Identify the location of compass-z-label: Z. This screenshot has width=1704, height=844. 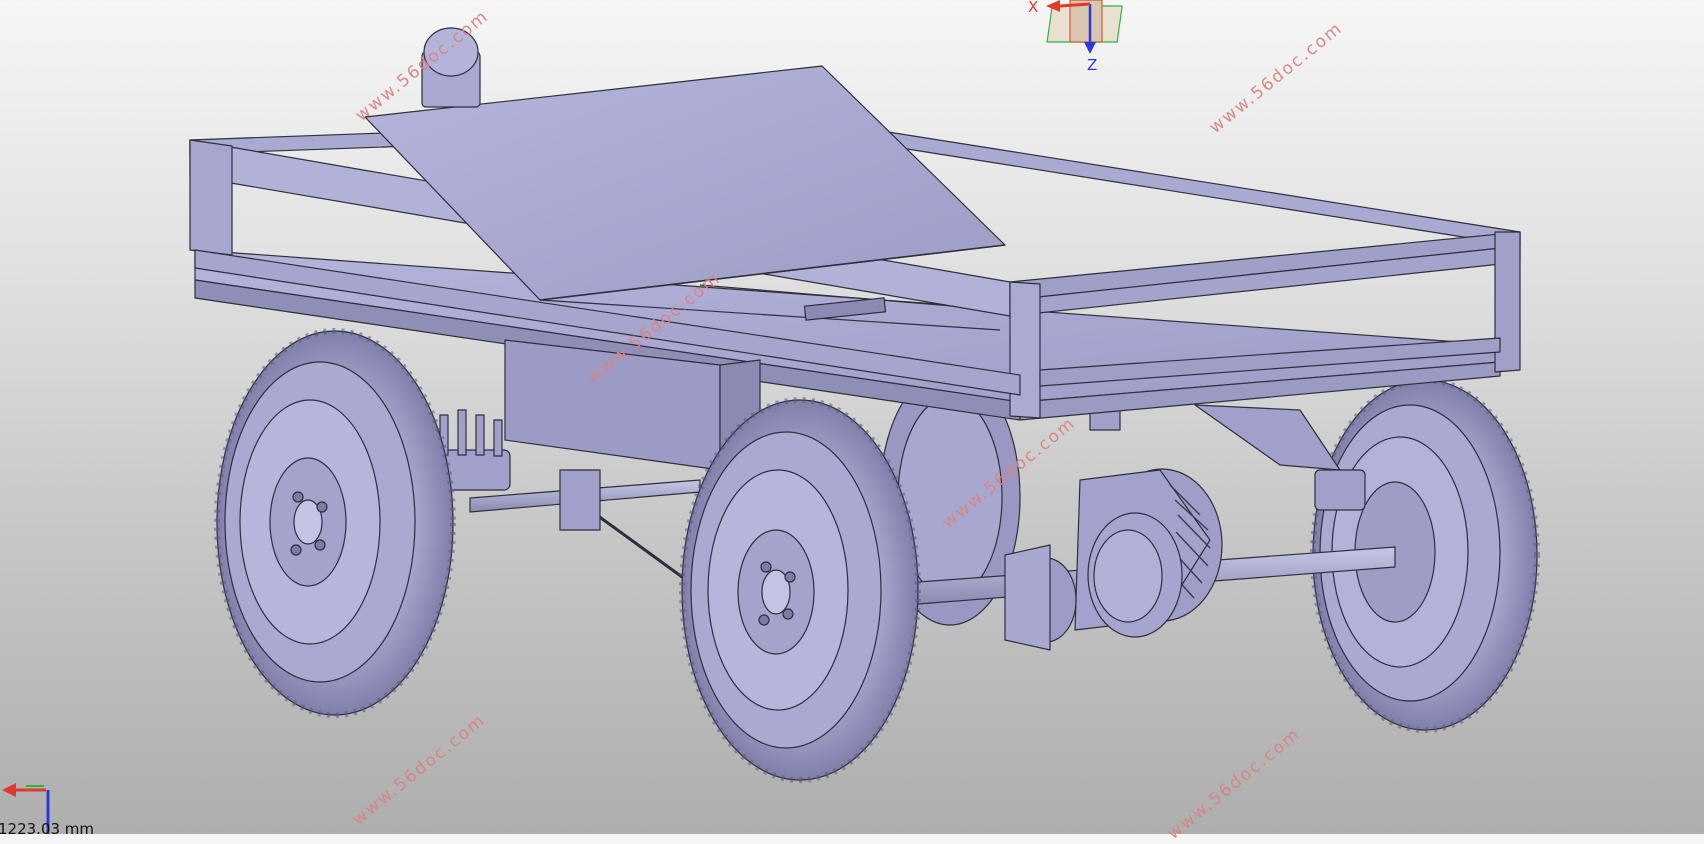
(1092, 65).